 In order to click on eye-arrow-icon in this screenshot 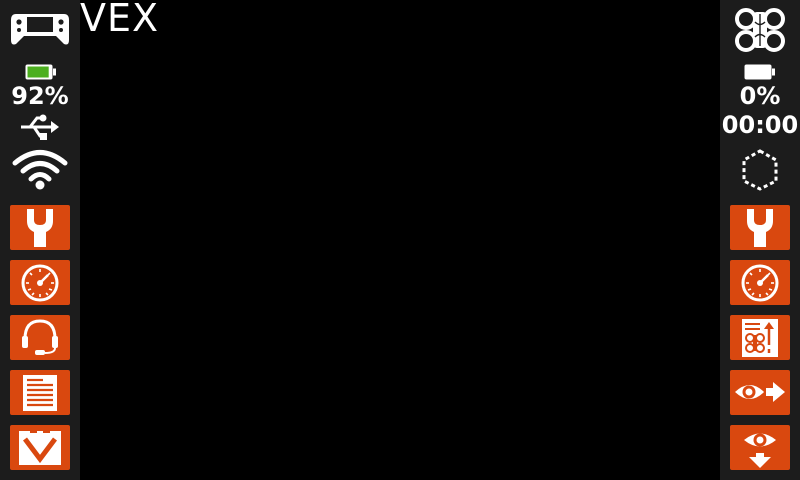, I will do `click(760, 392)`.